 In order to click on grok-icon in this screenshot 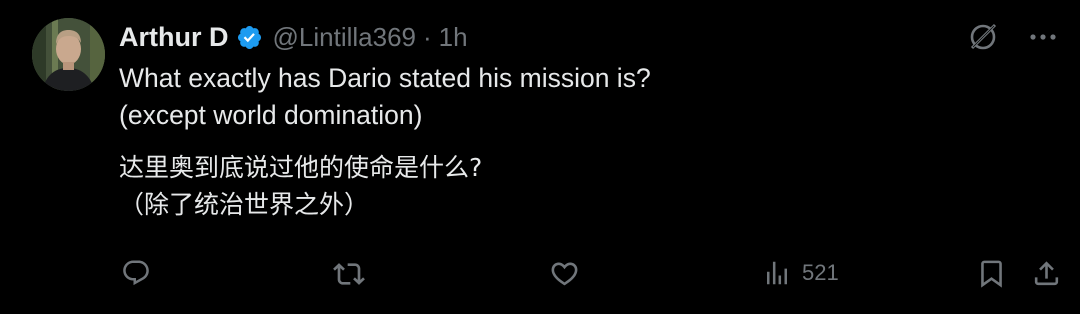, I will do `click(983, 37)`.